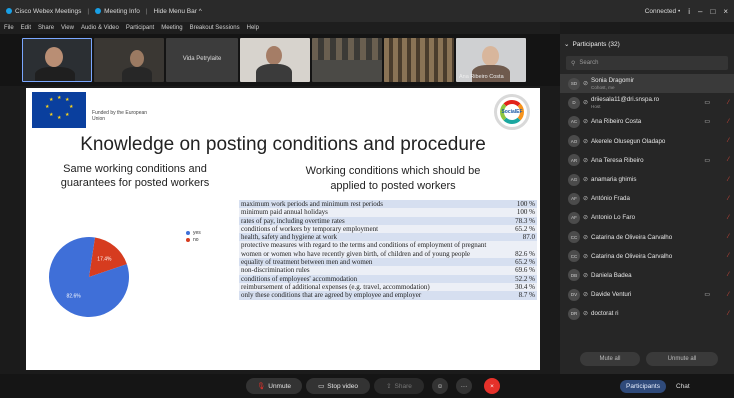  I want to click on avatar: AR, so click(574, 160).